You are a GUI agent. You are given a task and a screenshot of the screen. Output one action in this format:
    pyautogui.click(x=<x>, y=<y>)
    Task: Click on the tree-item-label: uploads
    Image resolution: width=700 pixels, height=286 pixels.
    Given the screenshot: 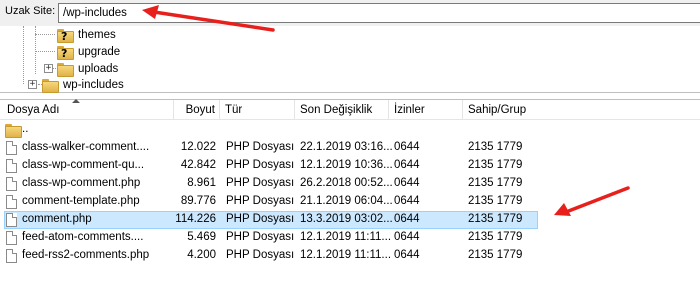 What is the action you would take?
    pyautogui.click(x=98, y=68)
    